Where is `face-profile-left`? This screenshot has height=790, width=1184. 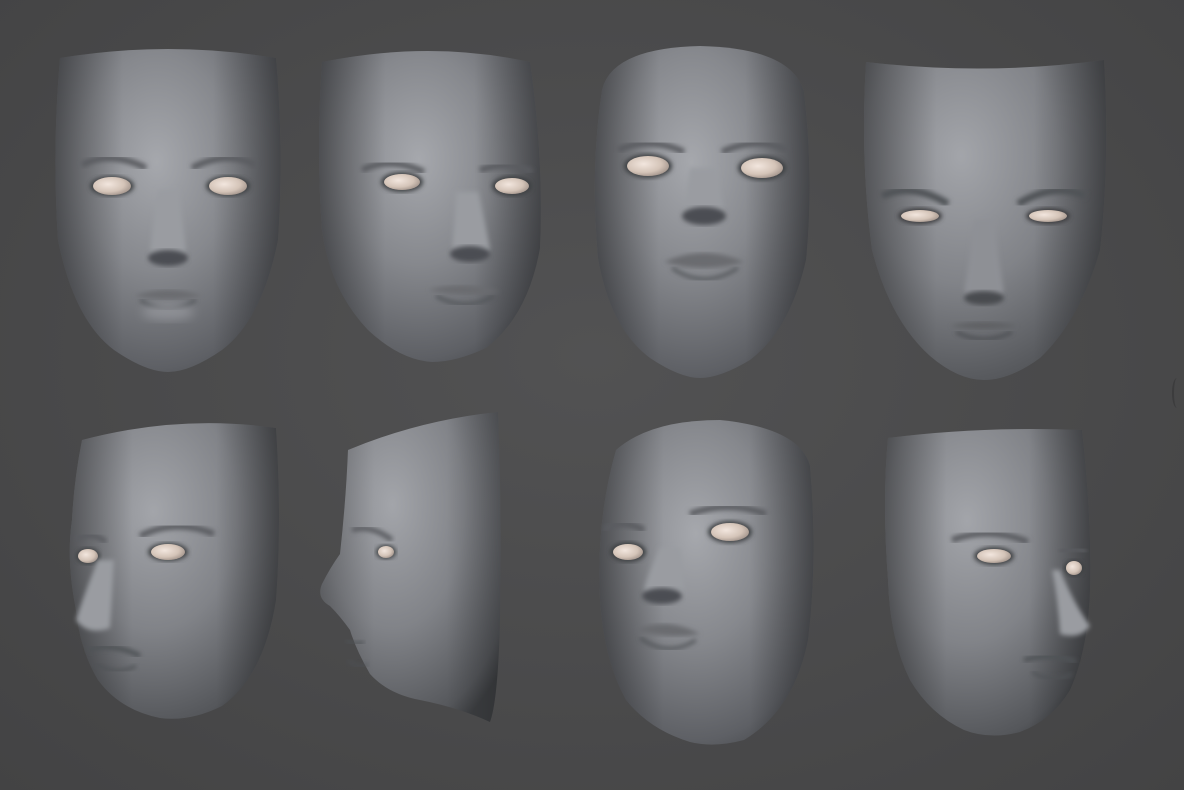 face-profile-left is located at coordinates (410, 567).